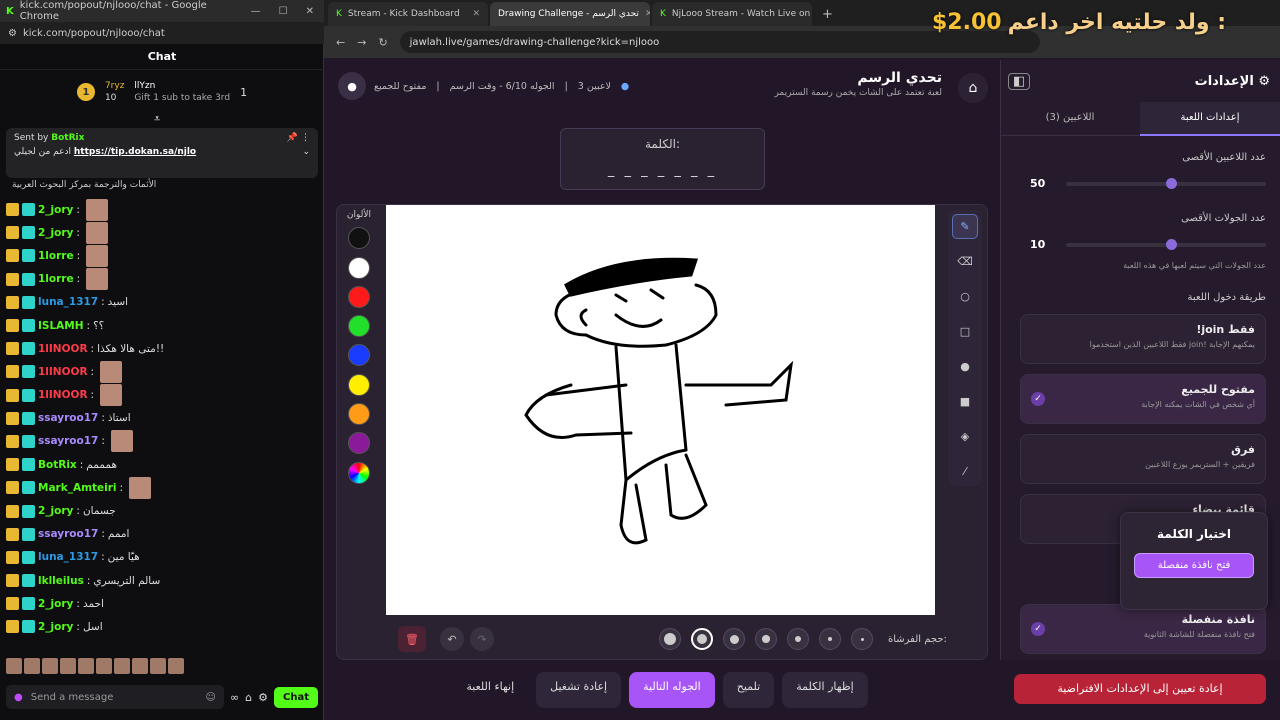 This screenshot has height=720, width=1280. What do you see at coordinates (283, 11) in the screenshot?
I see `maximize-icon: ☐` at bounding box center [283, 11].